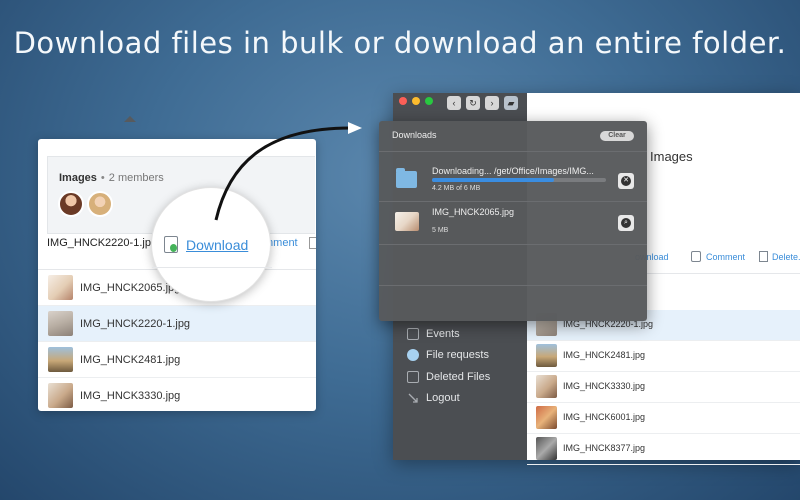 Image resolution: width=800 pixels, height=500 pixels. What do you see at coordinates (429, 101) in the screenshot?
I see `zoom-window-button` at bounding box center [429, 101].